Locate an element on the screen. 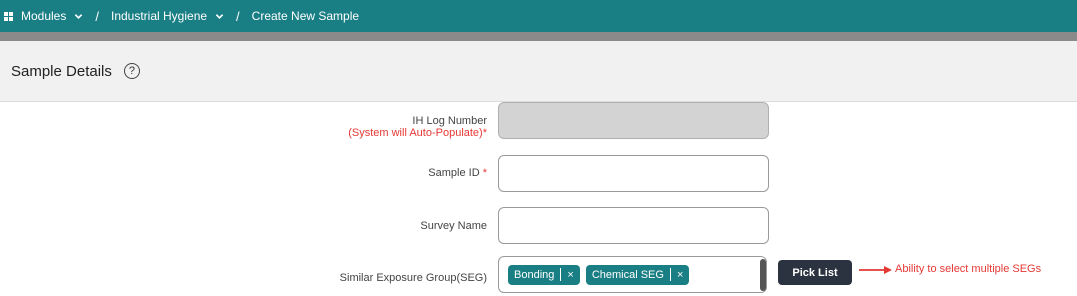 Image resolution: width=1077 pixels, height=296 pixels. sample-id-input is located at coordinates (633, 173).